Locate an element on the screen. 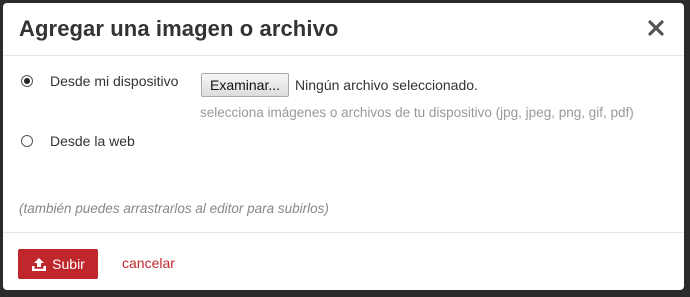 Image resolution: width=690 pixels, height=297 pixels. upload-icon is located at coordinates (39, 264).